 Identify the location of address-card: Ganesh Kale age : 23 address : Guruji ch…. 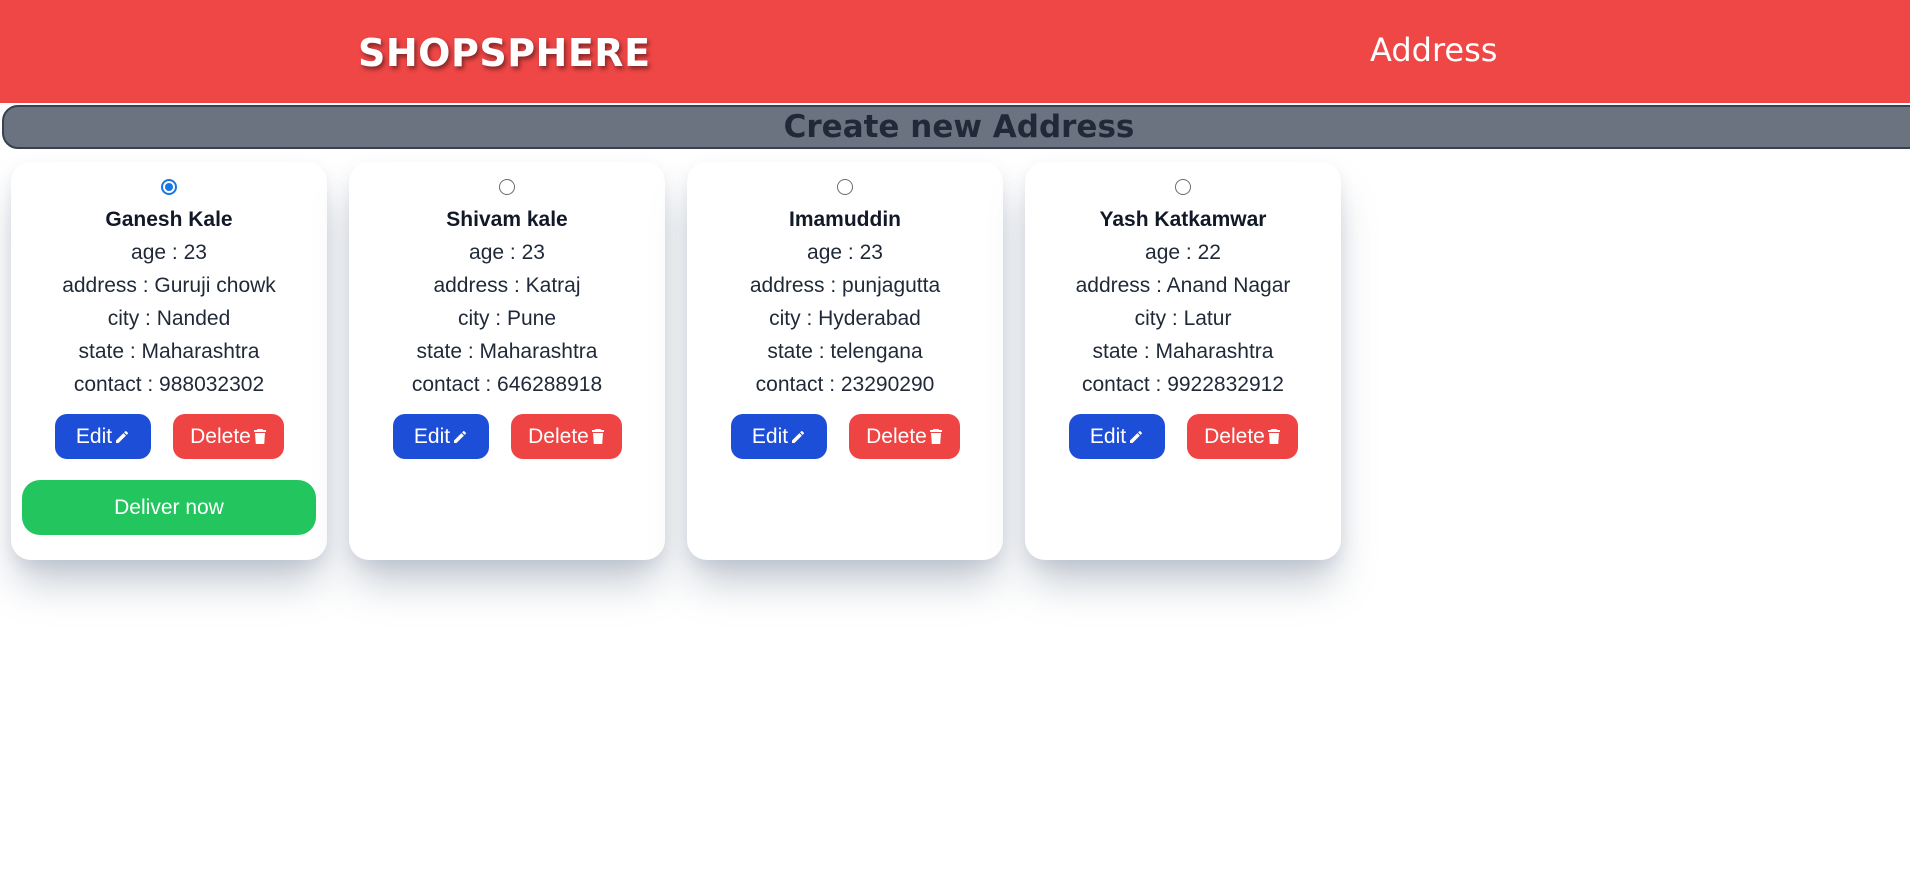
(169, 361).